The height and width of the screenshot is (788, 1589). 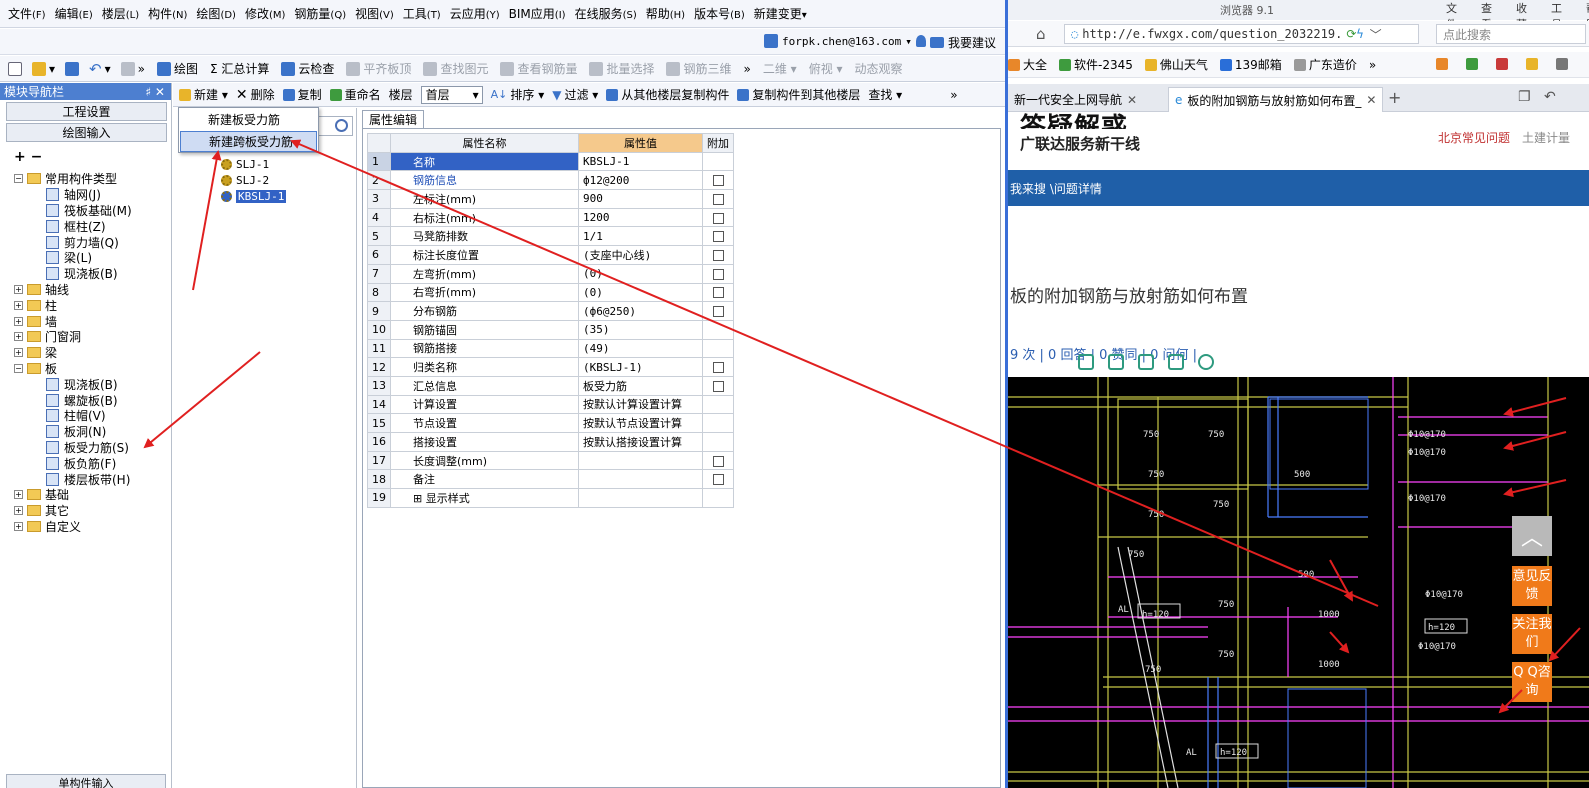 I want to click on bookmark-item: 软件-2345, so click(x=1096, y=64).